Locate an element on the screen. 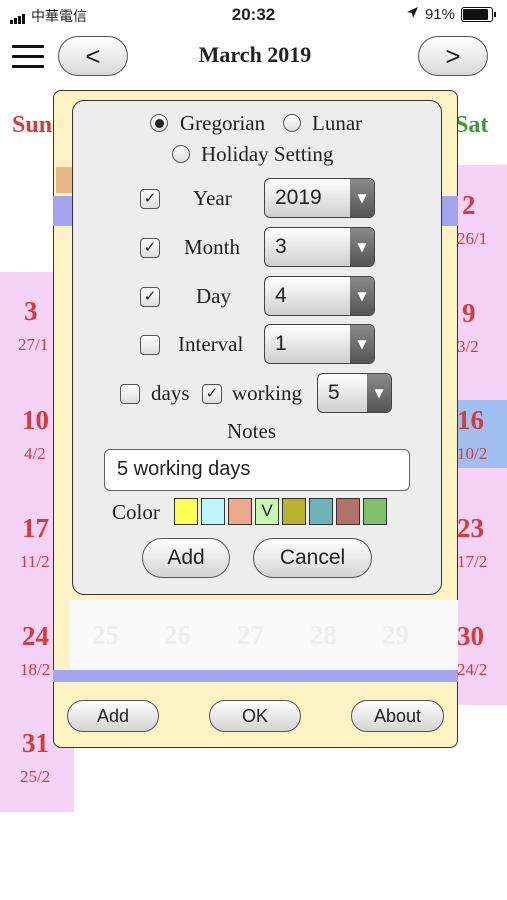 The width and height of the screenshot is (507, 900). working-days-select: 5 ▼ is located at coordinates (354, 393).